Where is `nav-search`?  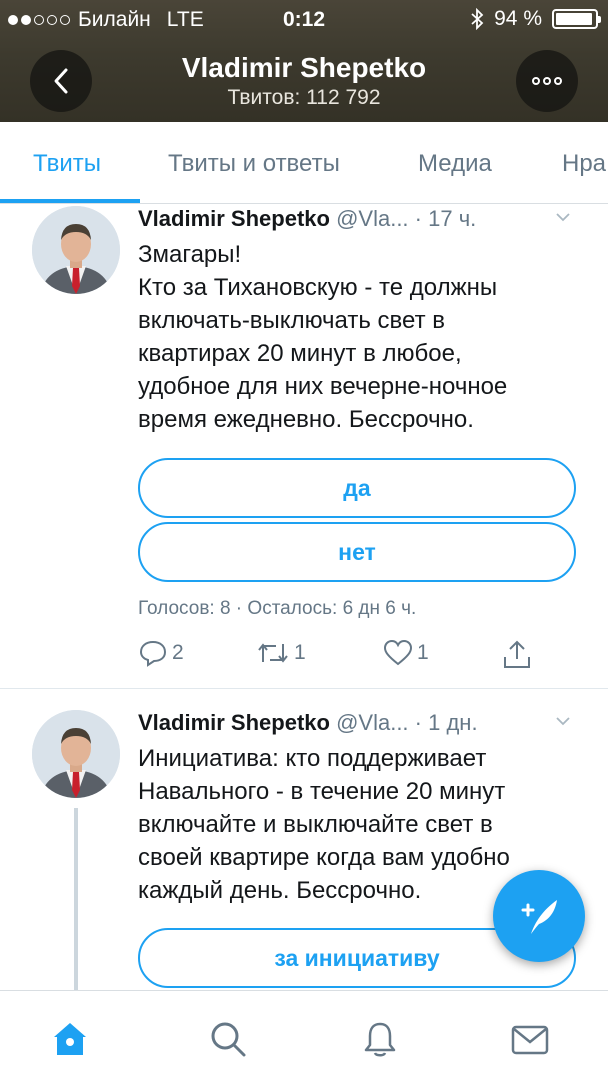 nav-search is located at coordinates (228, 1039).